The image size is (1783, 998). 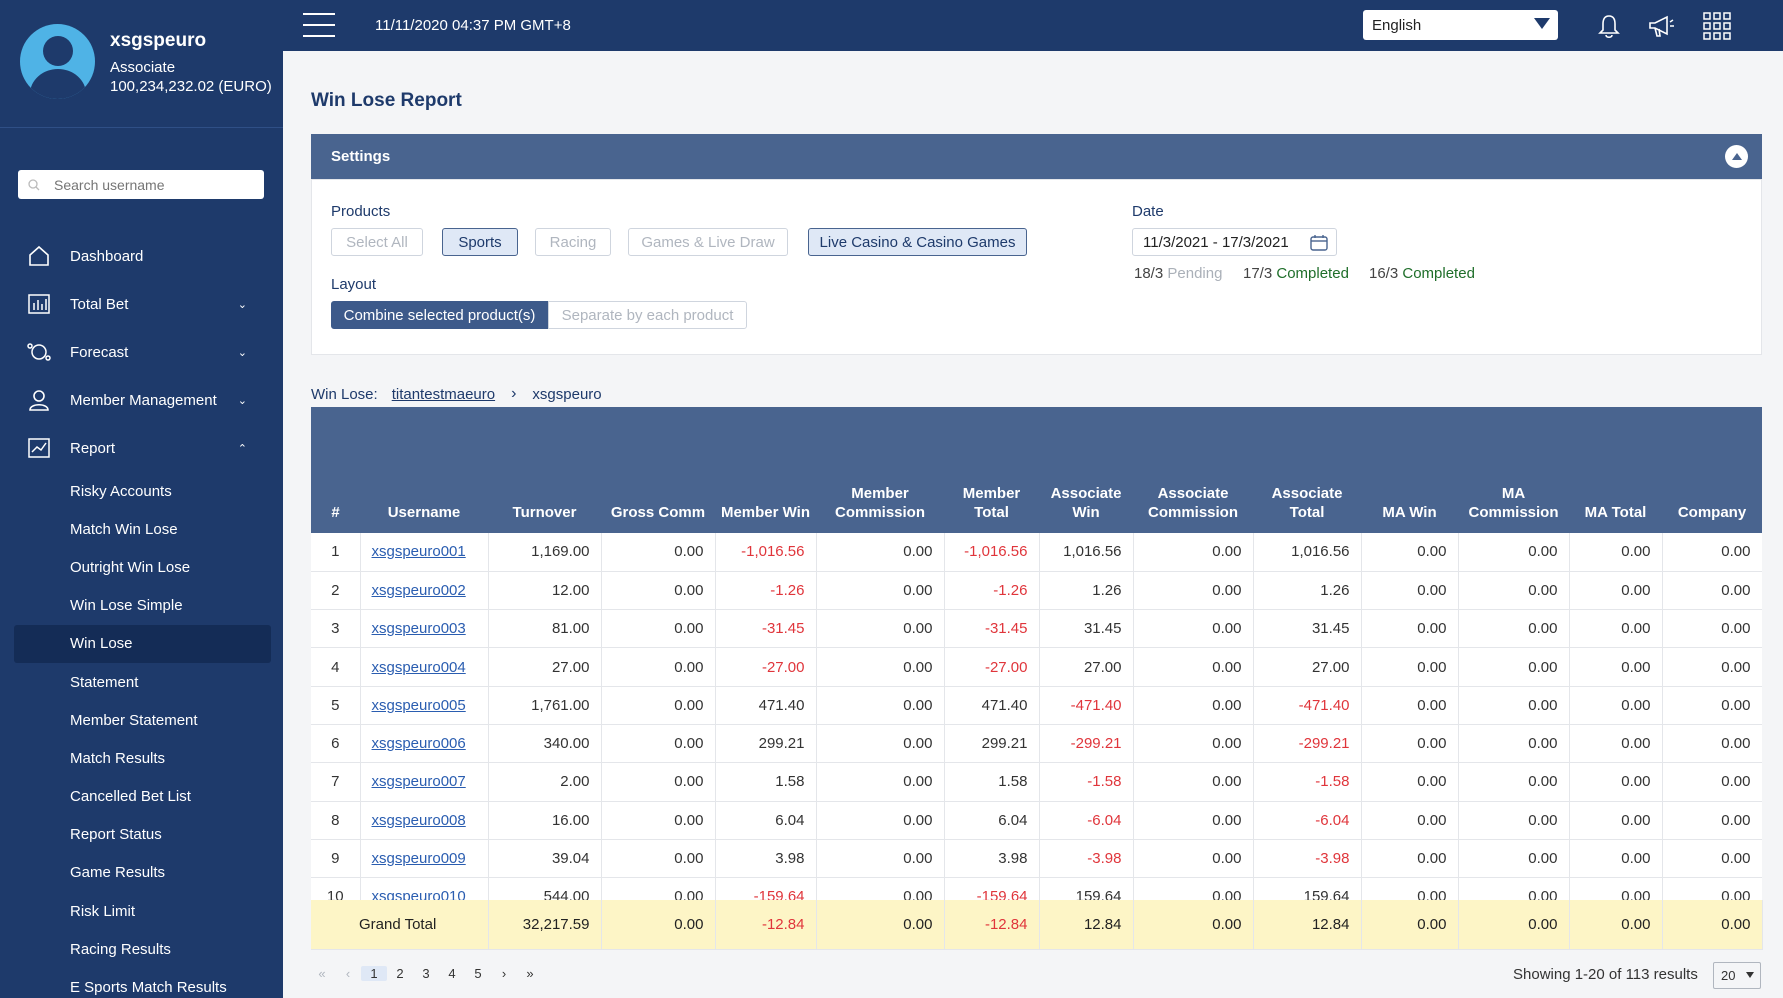 I want to click on language-select: English, so click(x=1460, y=25).